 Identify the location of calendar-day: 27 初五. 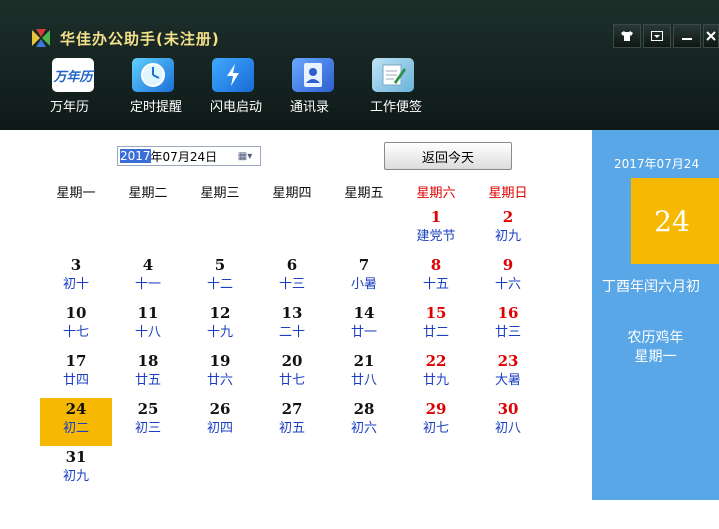
(292, 422).